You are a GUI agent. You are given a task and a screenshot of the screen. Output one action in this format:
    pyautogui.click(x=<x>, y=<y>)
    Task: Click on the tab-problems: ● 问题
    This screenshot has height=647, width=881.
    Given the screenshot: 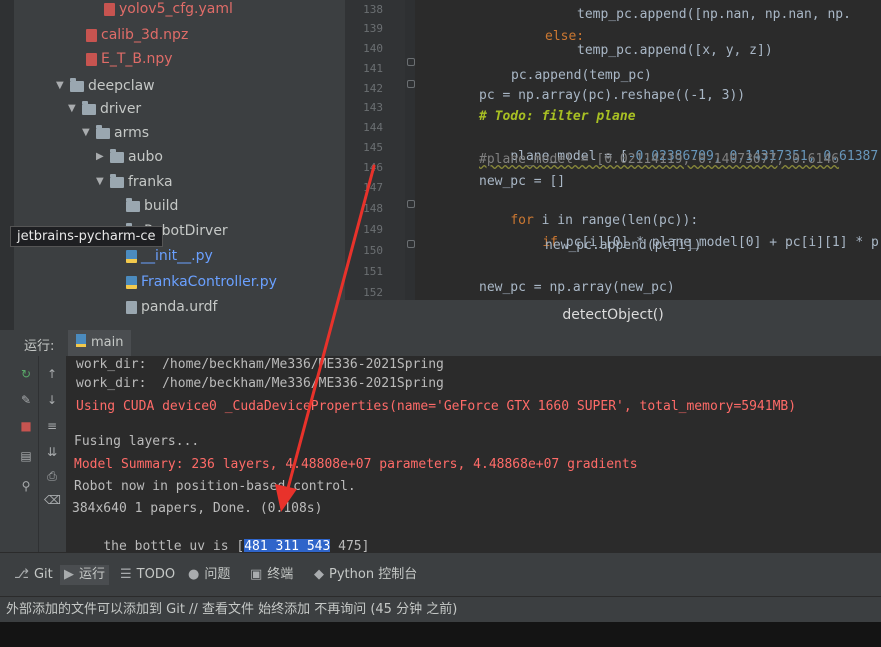 What is the action you would take?
    pyautogui.click(x=209, y=575)
    